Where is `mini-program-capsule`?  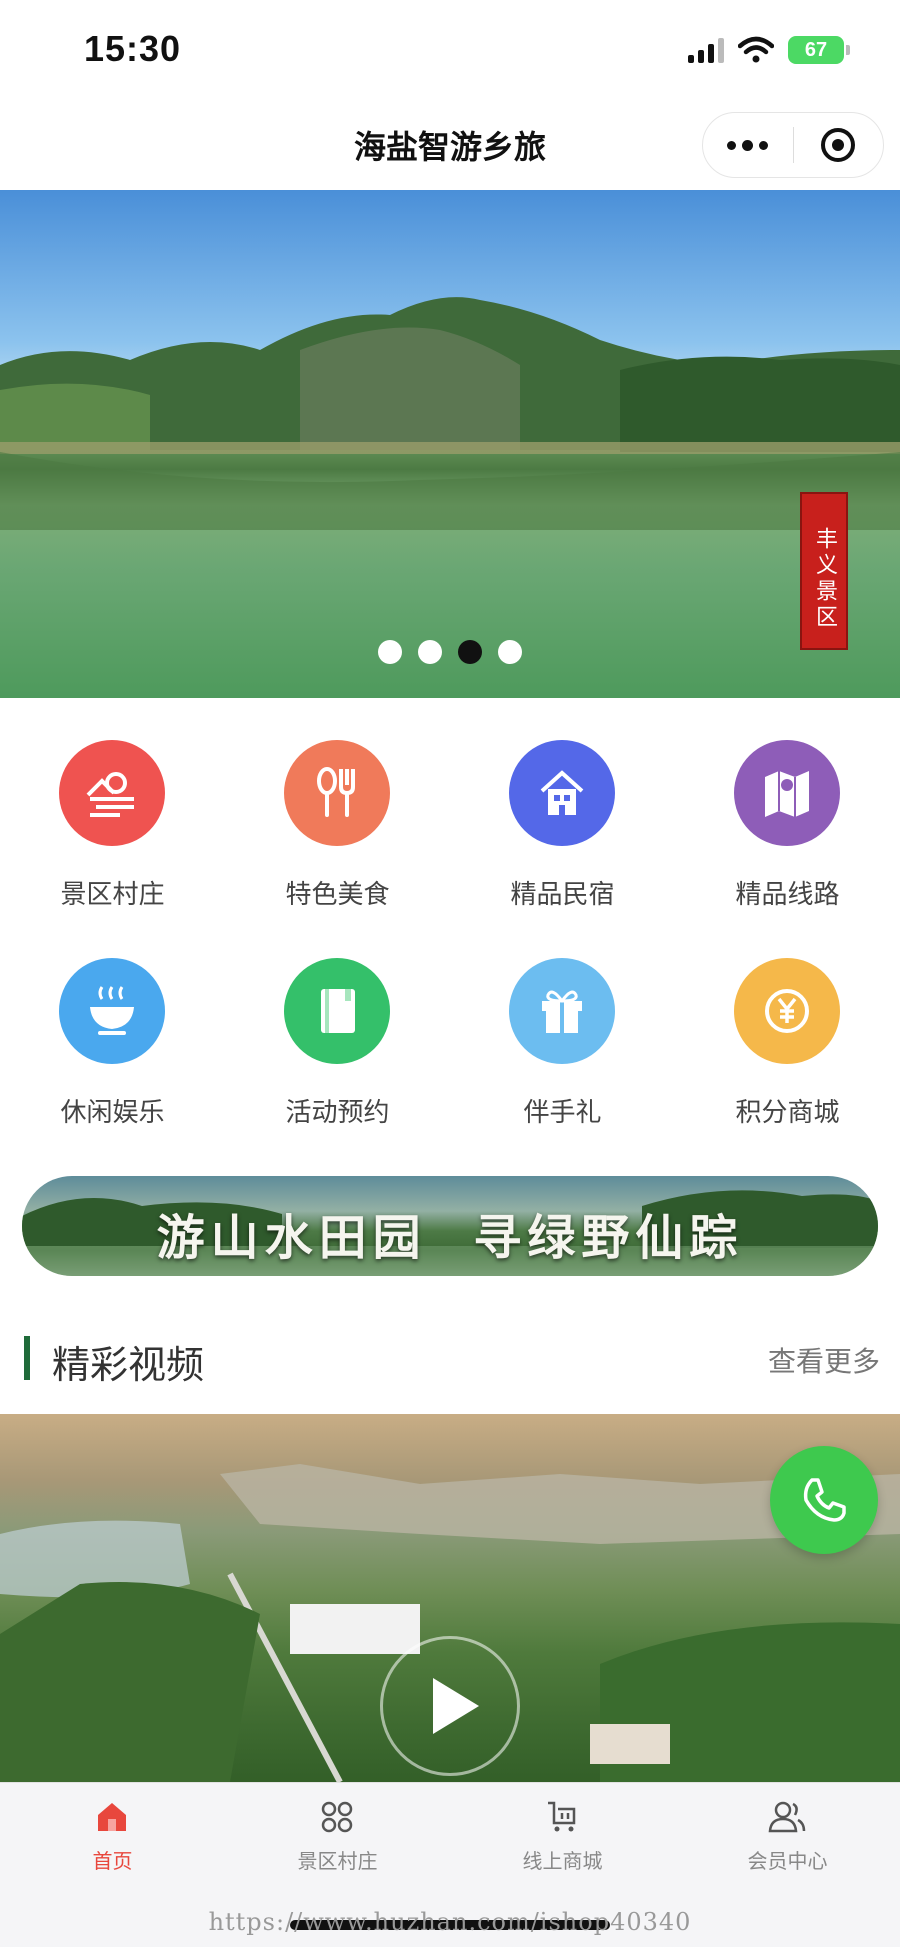 mini-program-capsule is located at coordinates (793, 145).